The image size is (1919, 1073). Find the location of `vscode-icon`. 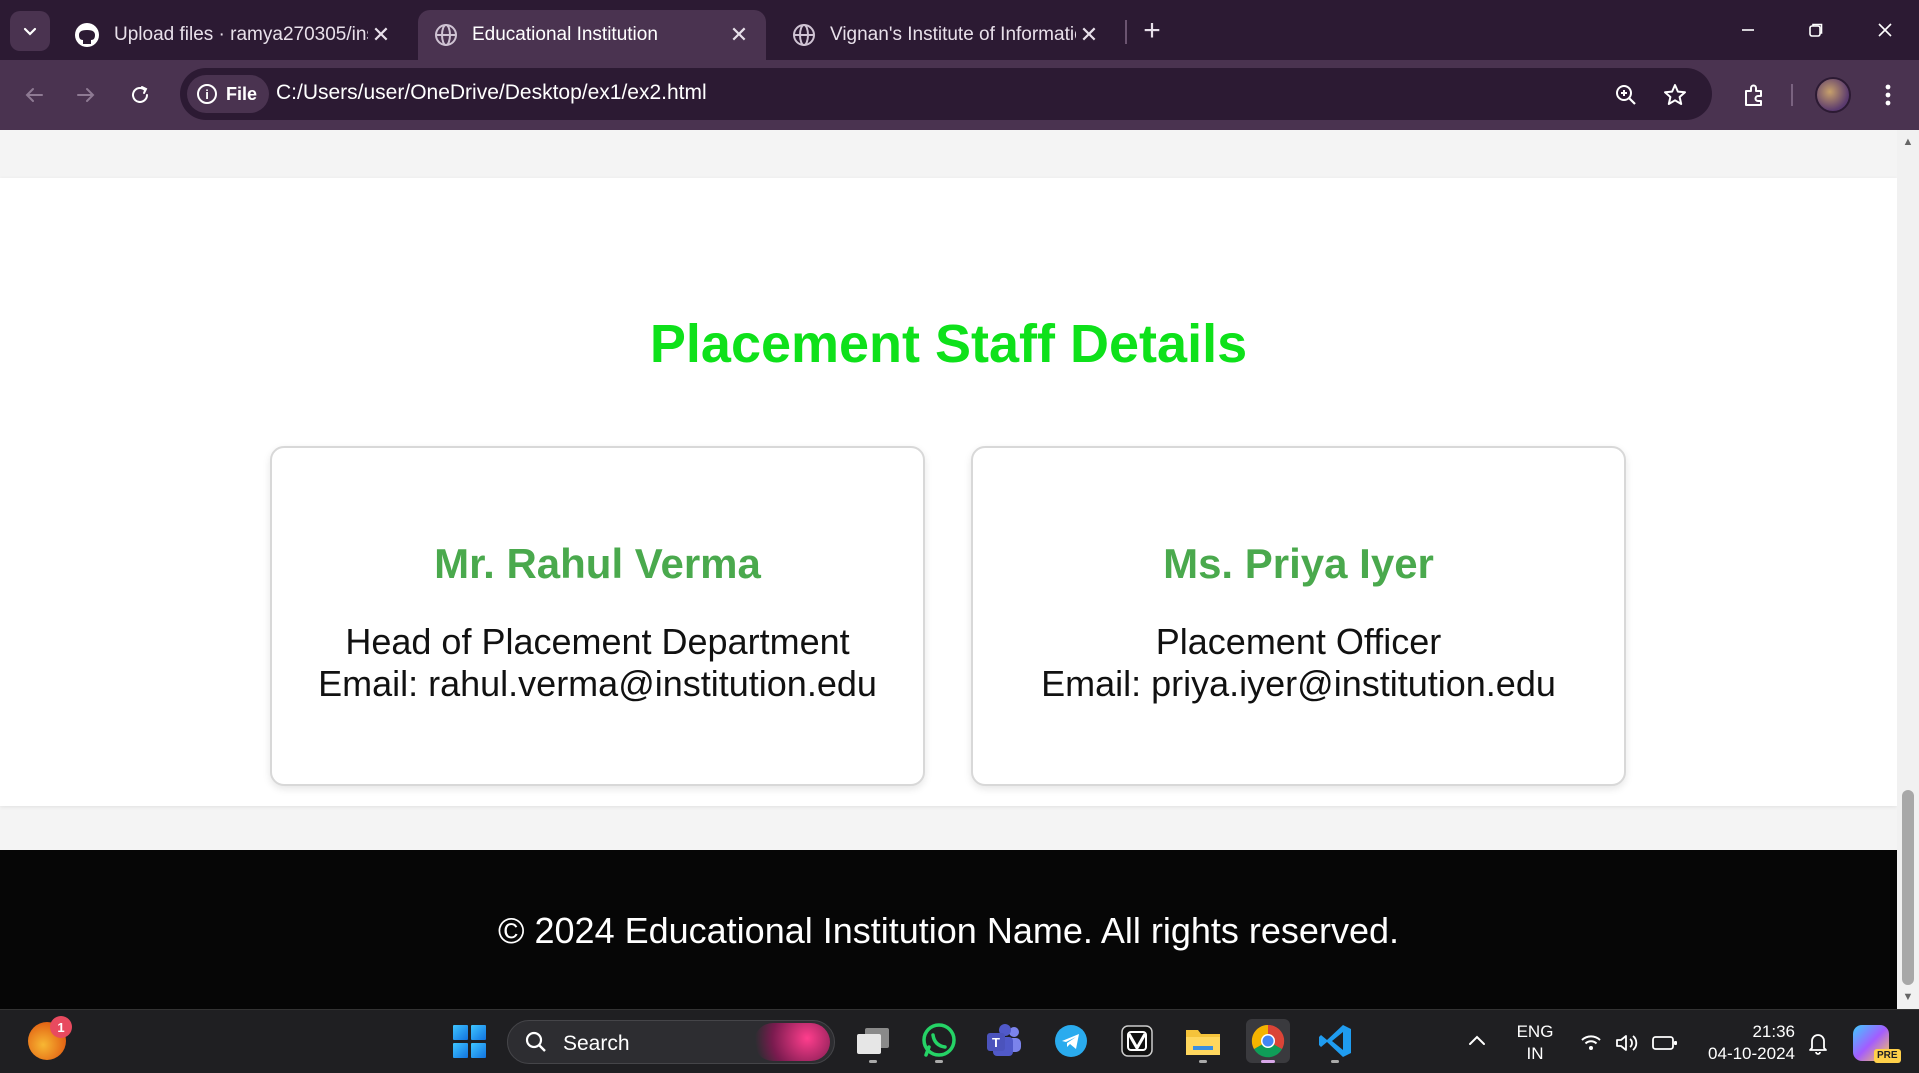

vscode-icon is located at coordinates (1335, 1041).